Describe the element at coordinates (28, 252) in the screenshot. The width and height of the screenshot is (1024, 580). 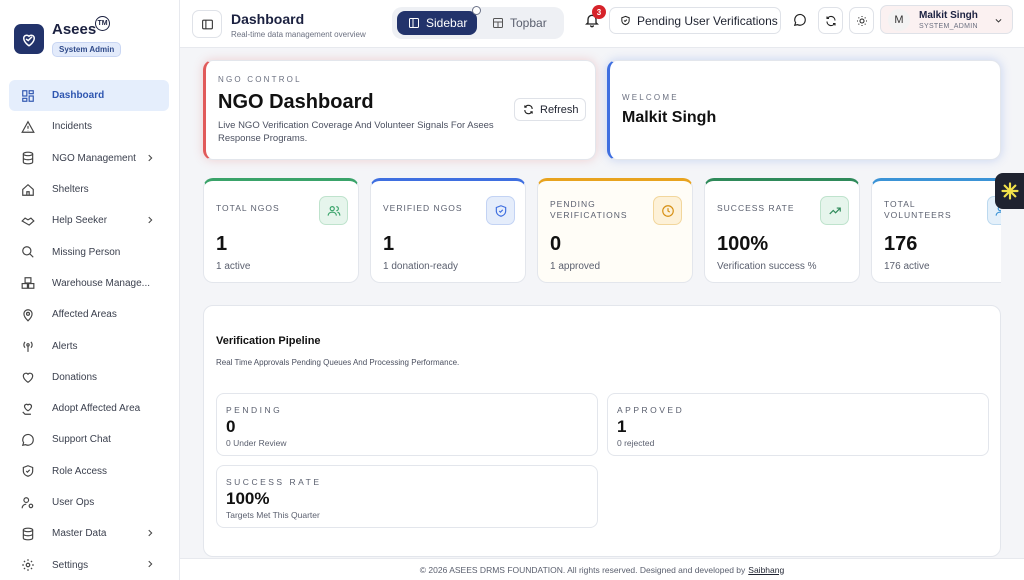
I see `search-icon` at that location.